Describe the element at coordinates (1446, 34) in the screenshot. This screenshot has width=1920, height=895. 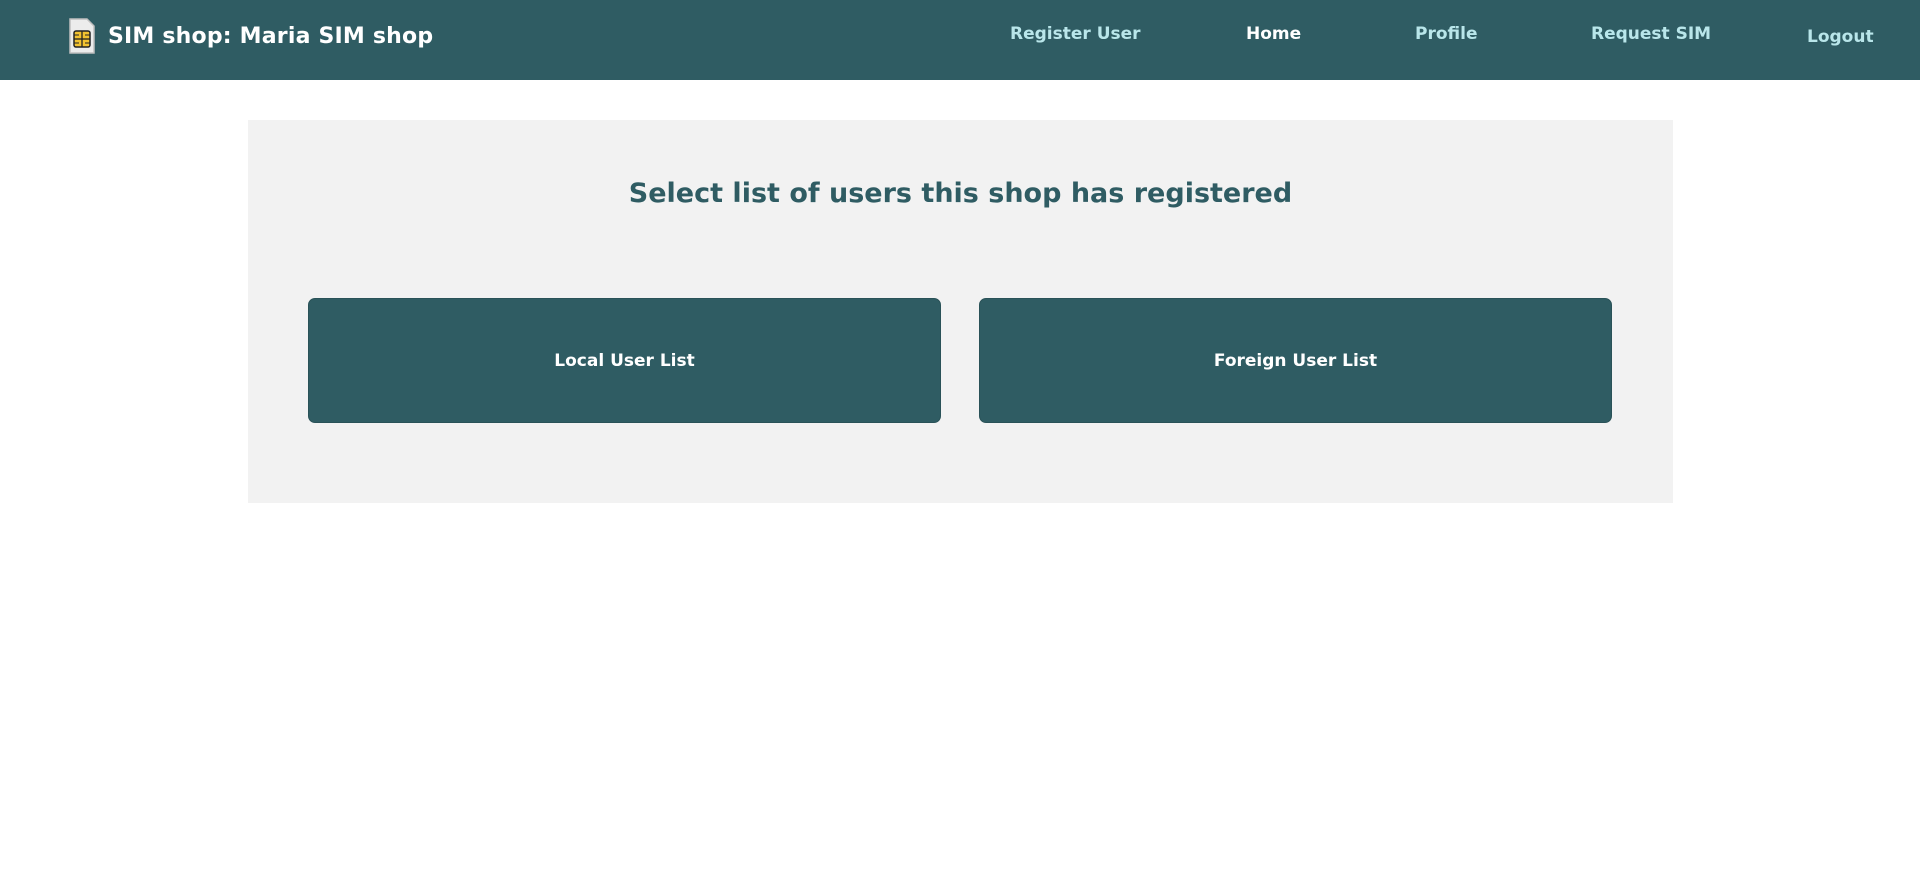
I see `nav-profile: Profile` at that location.